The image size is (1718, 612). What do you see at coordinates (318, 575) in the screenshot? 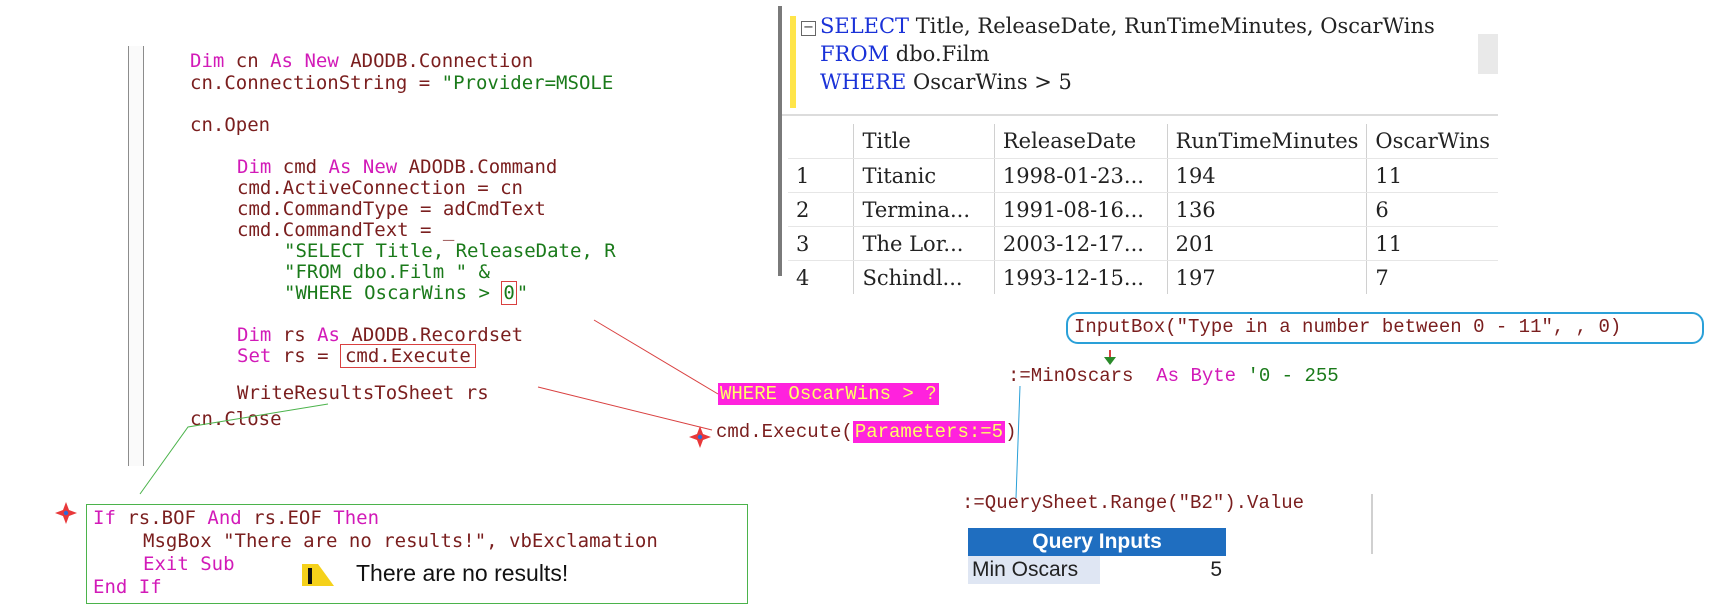
I see `exclamation-icon` at bounding box center [318, 575].